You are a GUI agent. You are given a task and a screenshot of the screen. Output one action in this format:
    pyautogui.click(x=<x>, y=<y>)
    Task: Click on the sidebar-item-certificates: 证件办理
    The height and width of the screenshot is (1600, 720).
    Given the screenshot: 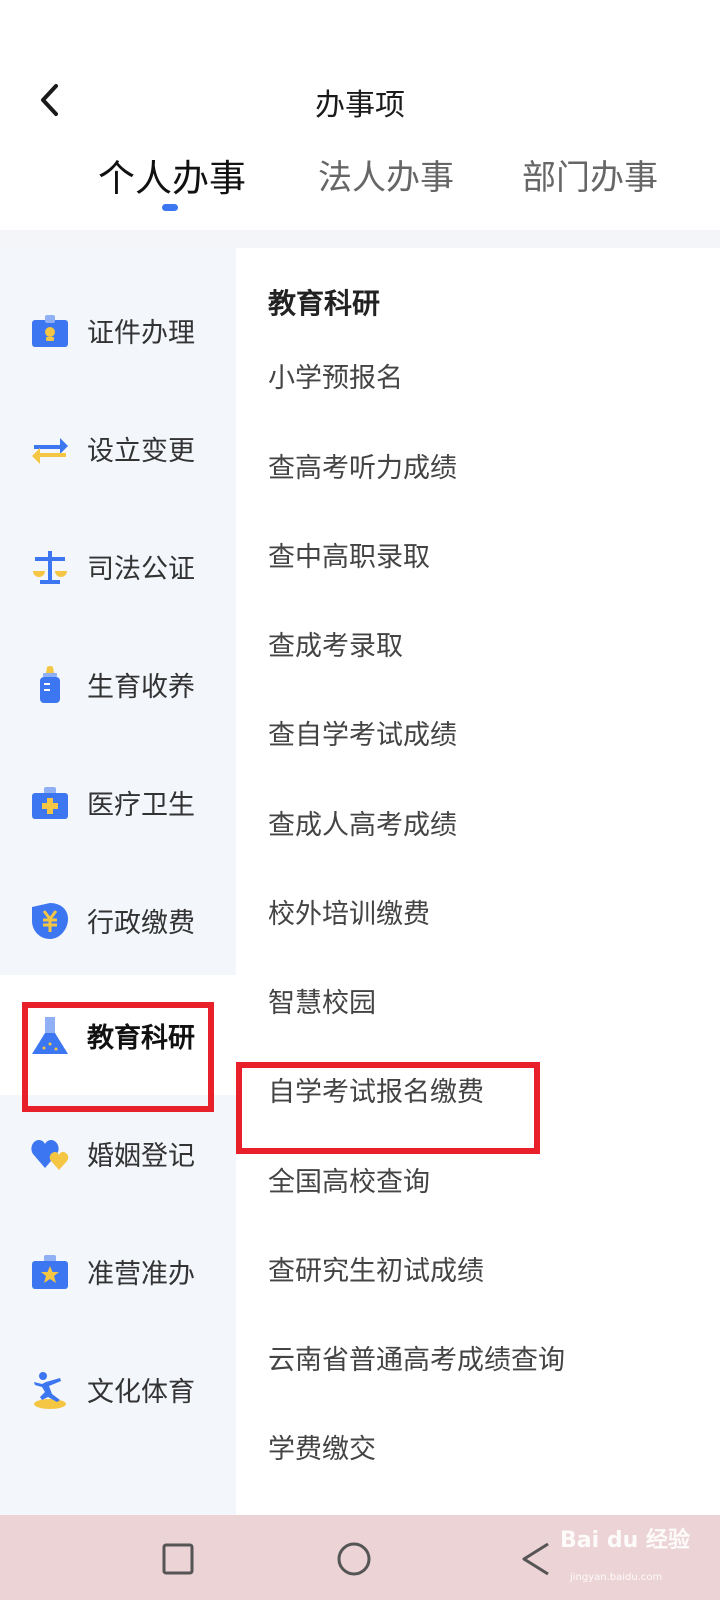 What is the action you would take?
    pyautogui.click(x=118, y=330)
    